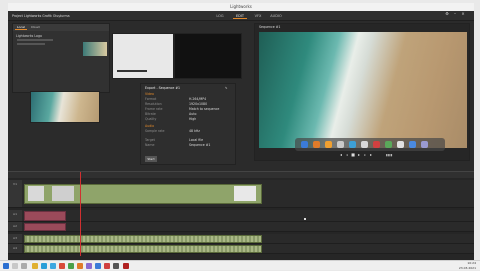 This screenshot has width=480, height=271. What do you see at coordinates (188, 131) in the screenshot?
I see `export-row: Sample rate 48 kHz` at bounding box center [188, 131].